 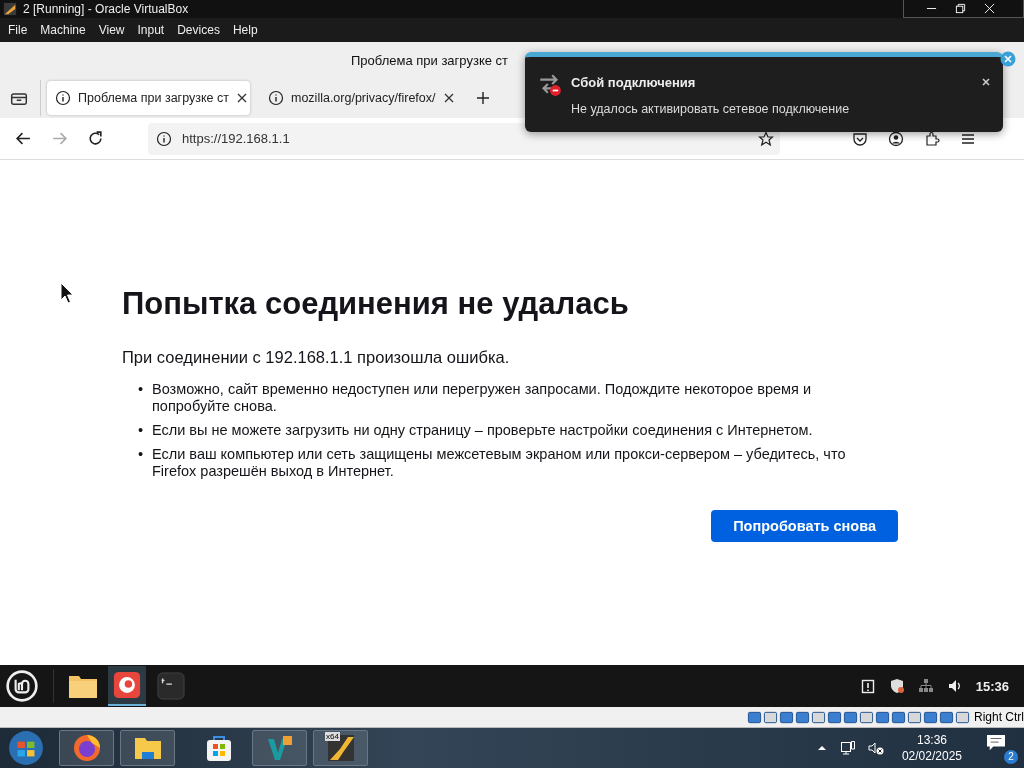 What do you see at coordinates (954, 686) in the screenshot?
I see `volume-icon` at bounding box center [954, 686].